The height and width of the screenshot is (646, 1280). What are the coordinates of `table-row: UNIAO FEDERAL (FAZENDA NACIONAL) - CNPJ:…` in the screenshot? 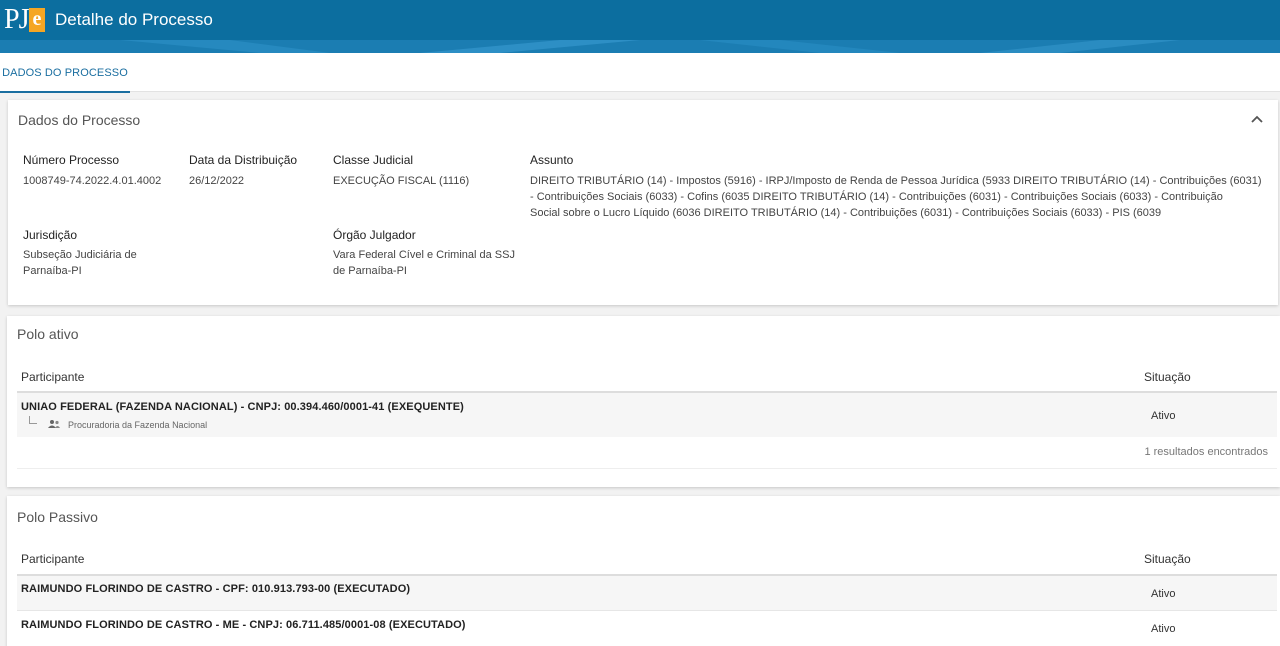 It's located at (647, 415).